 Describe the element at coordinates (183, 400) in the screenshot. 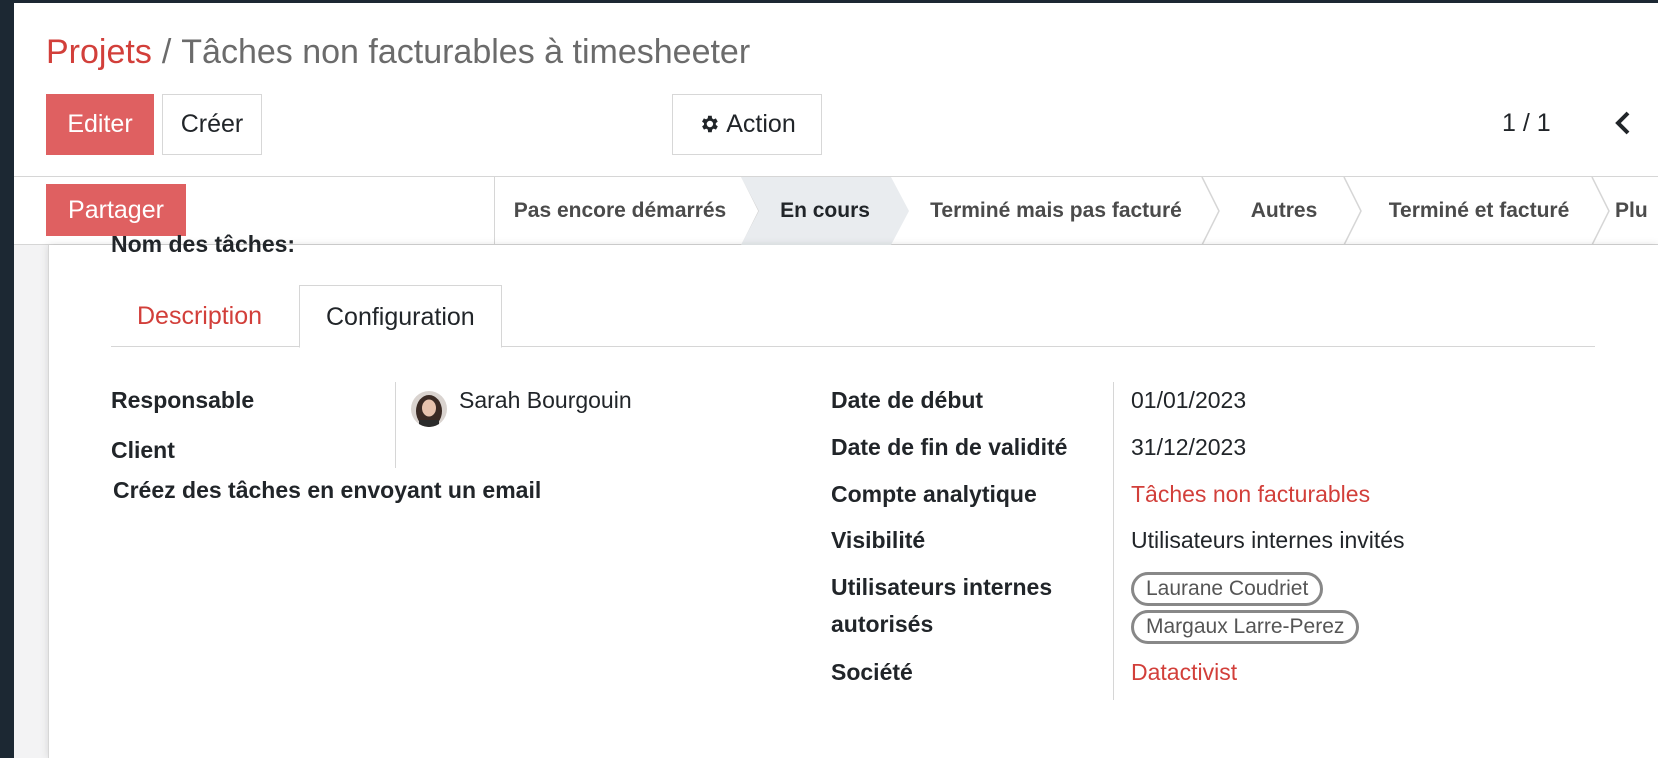

I see `responsable-label: Responsable` at that location.